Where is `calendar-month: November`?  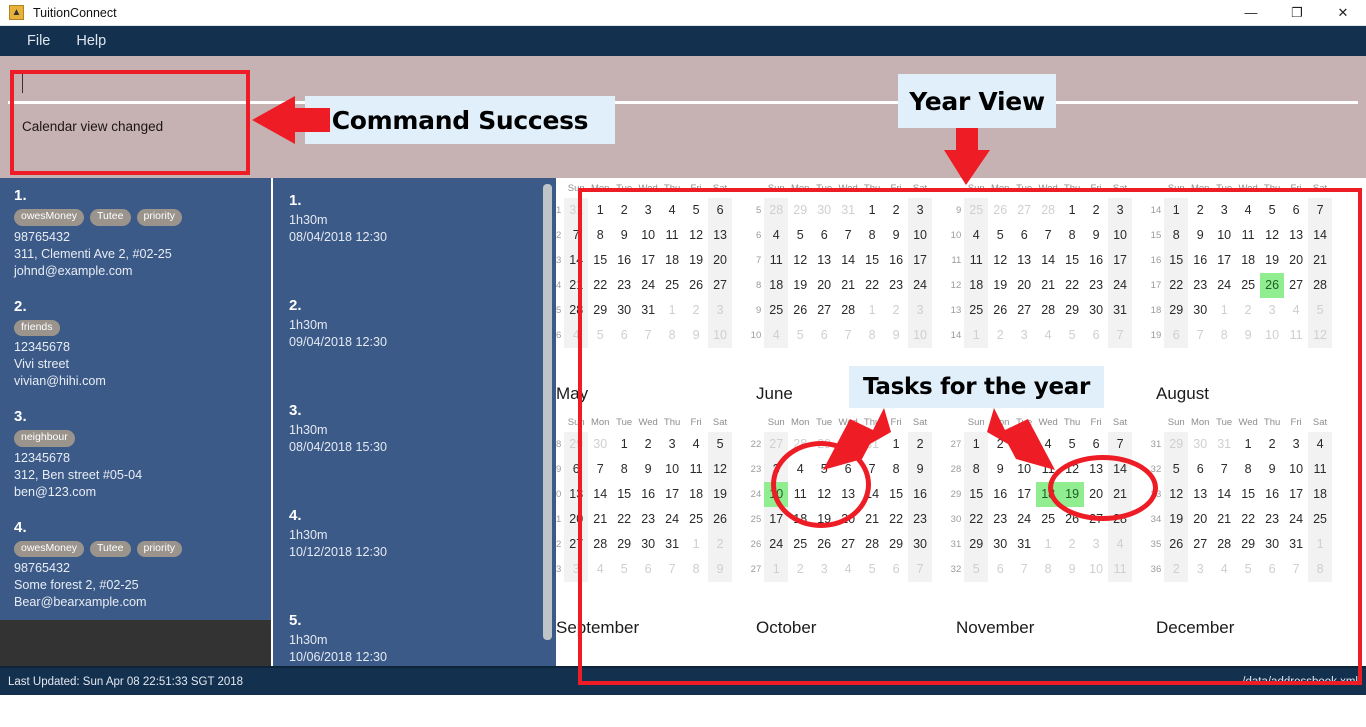 calendar-month: November is located at coordinates (1038, 630).